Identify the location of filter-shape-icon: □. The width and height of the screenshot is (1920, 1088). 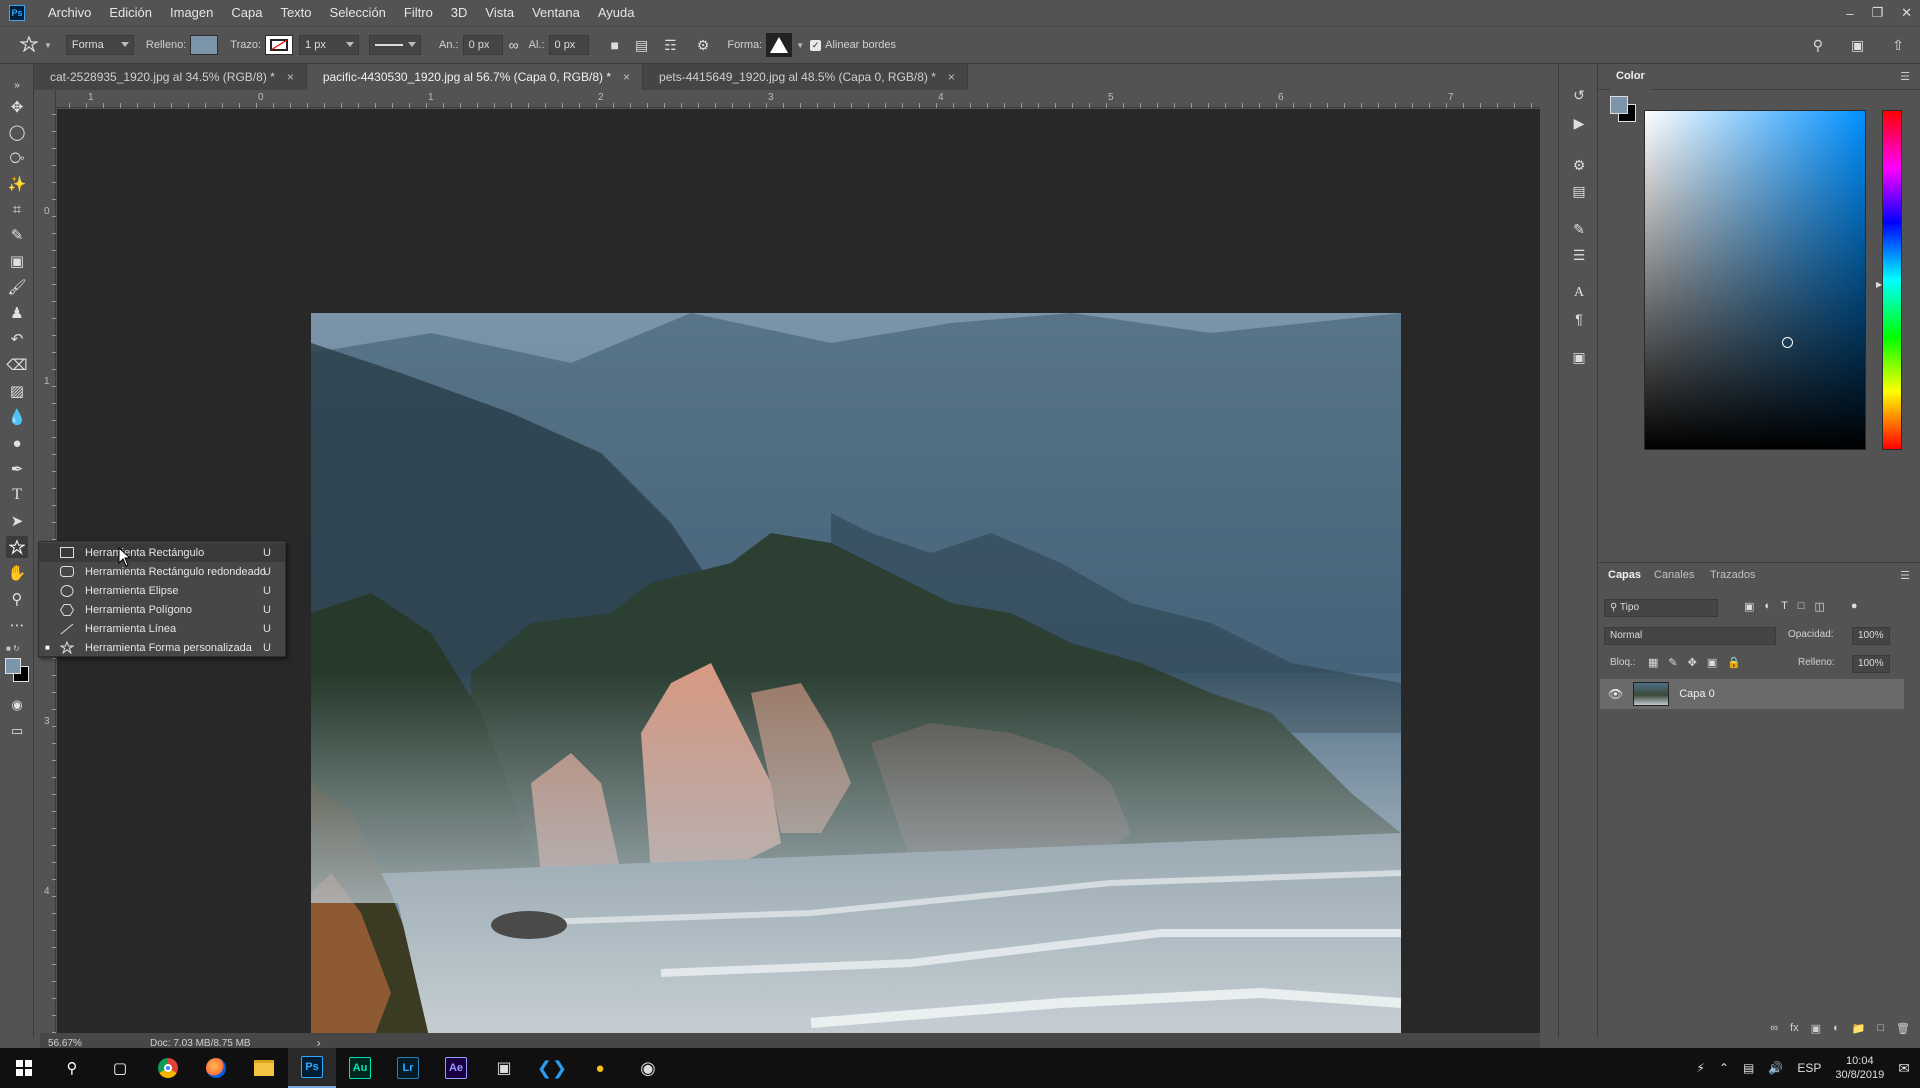
(1801, 606).